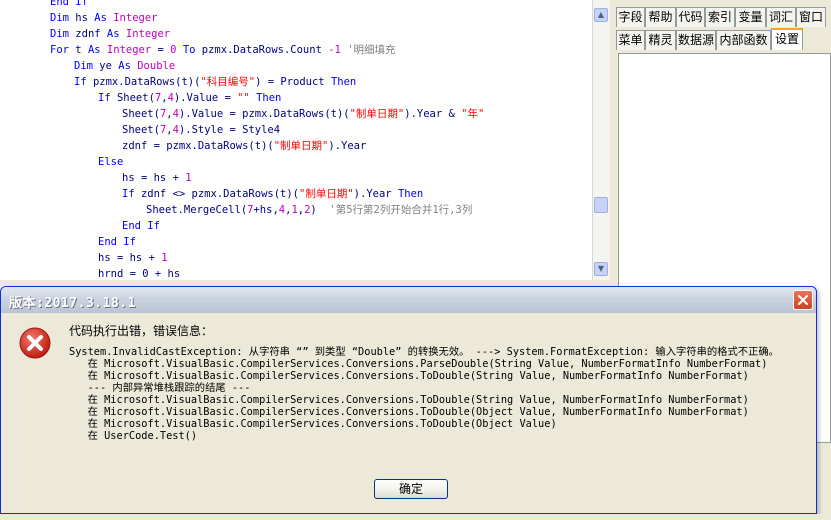  I want to click on code-line: Dim ye As Double, so click(124, 66).